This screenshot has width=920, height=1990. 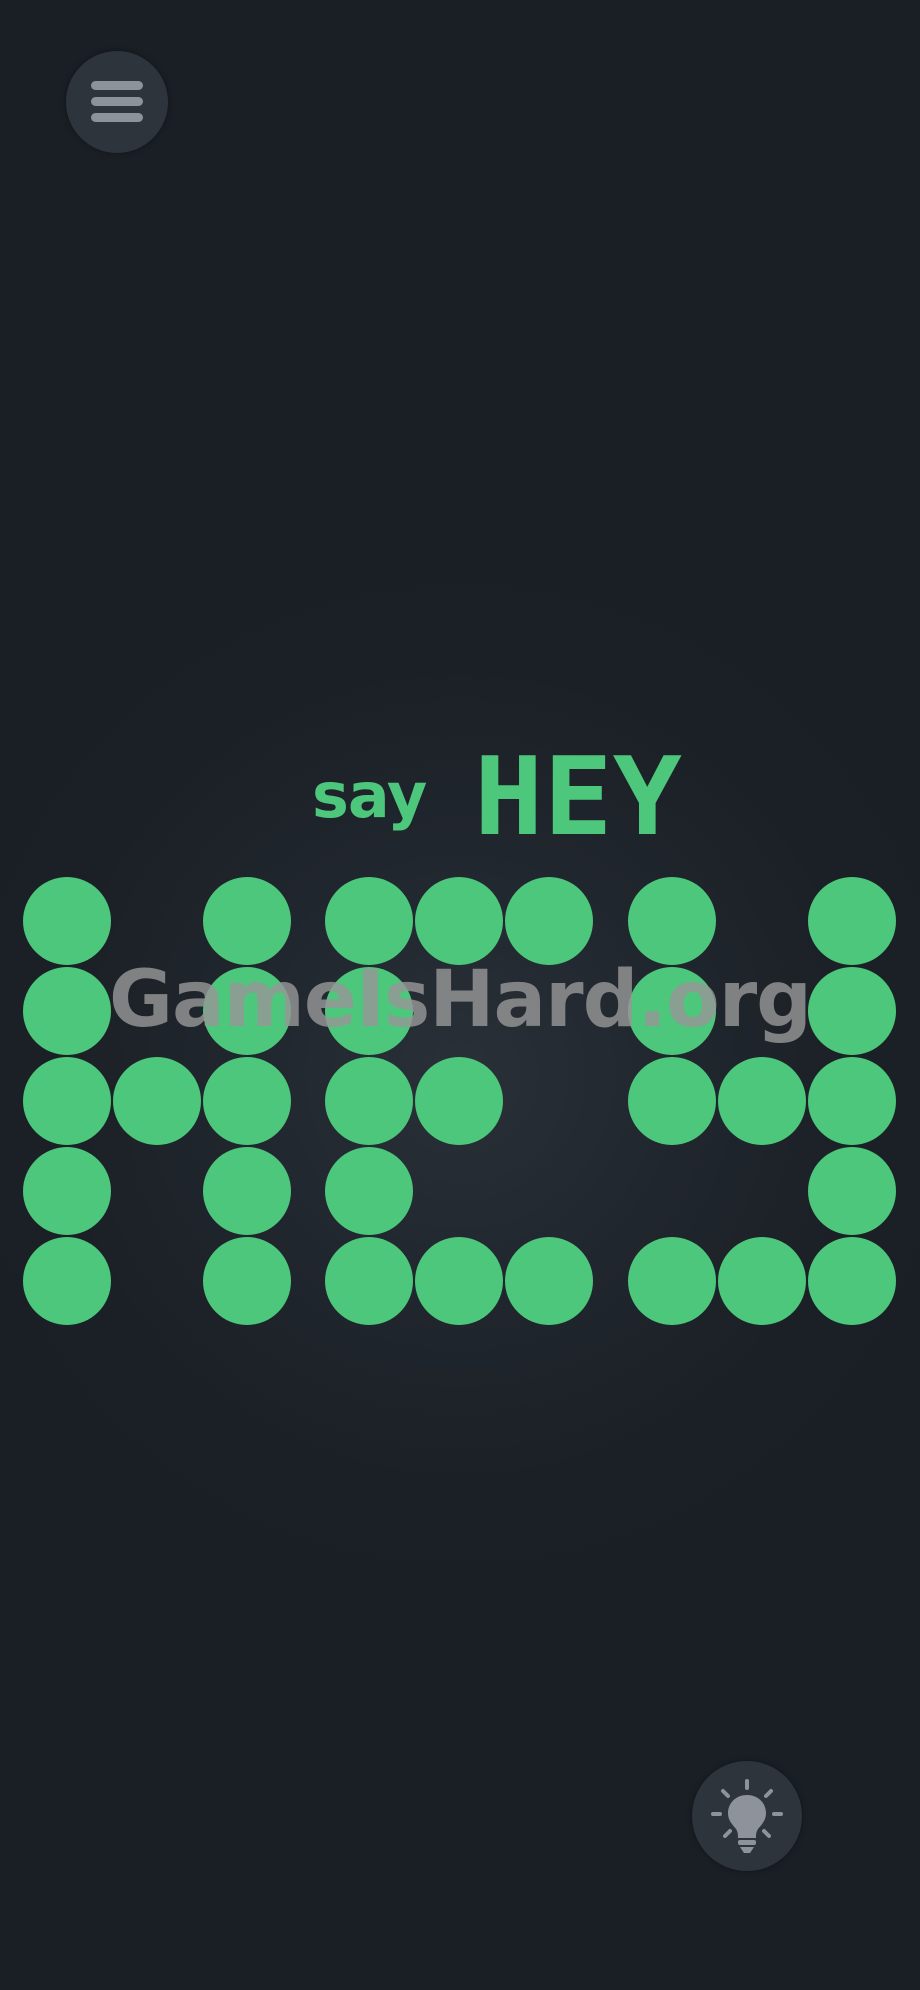 What do you see at coordinates (369, 795) in the screenshot?
I see `title-prefix: say` at bounding box center [369, 795].